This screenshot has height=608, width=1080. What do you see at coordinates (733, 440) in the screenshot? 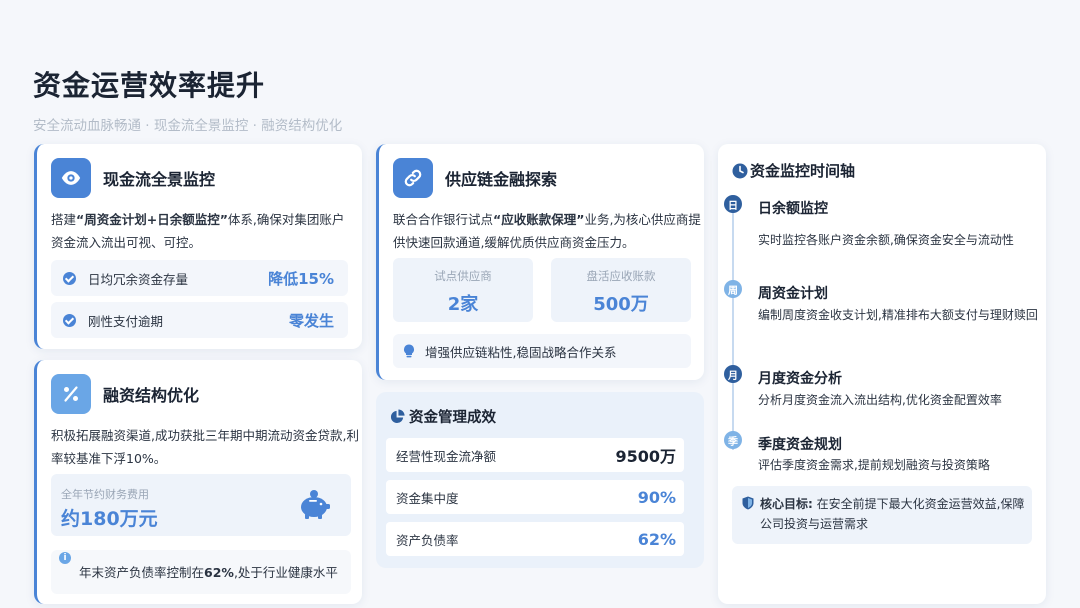
I see `timeline-badge: 季` at bounding box center [733, 440].